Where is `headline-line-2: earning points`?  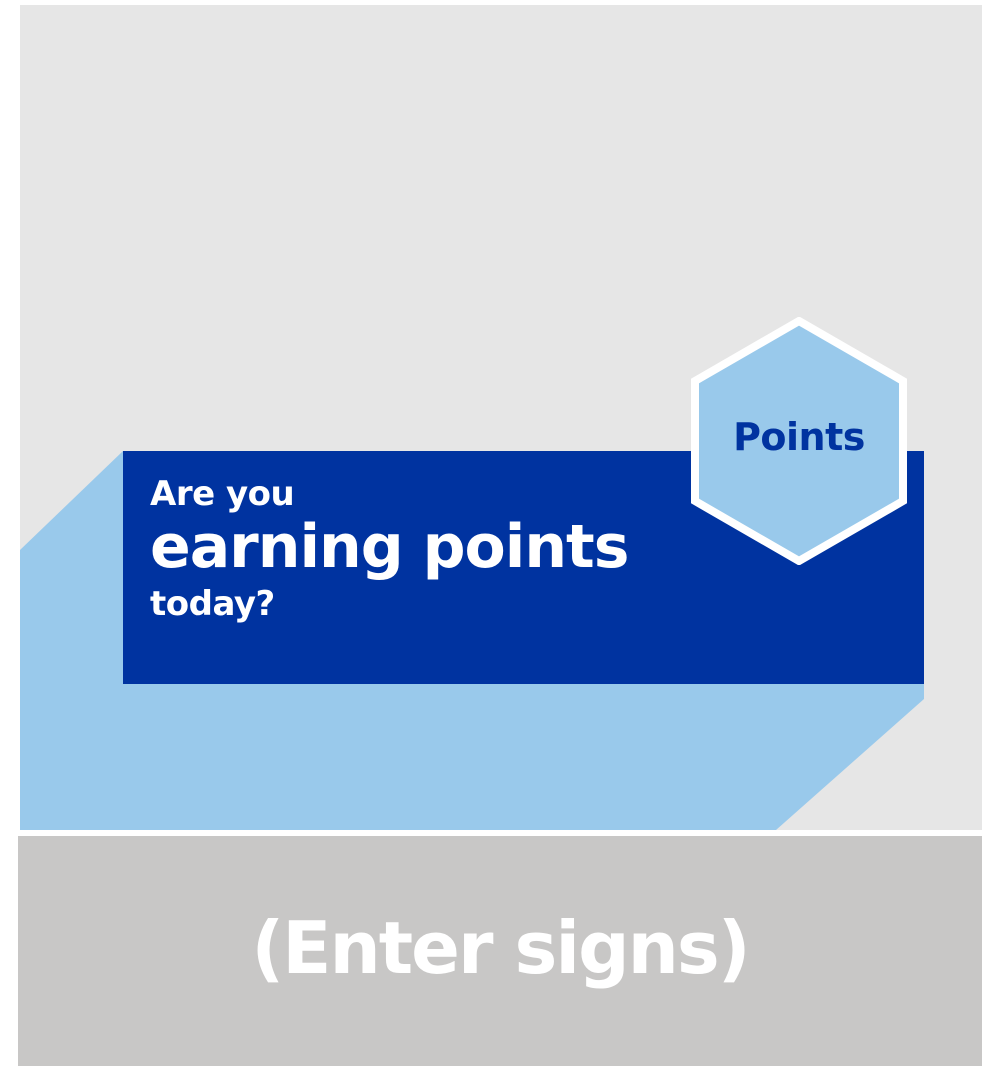 headline-line-2: earning points is located at coordinates (389, 547).